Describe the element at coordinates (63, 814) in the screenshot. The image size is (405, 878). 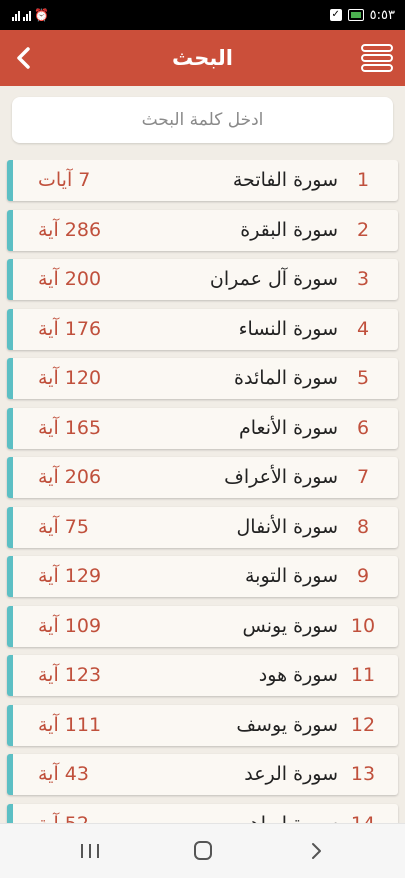
I see `surah-verse-count: 52 آية` at that location.